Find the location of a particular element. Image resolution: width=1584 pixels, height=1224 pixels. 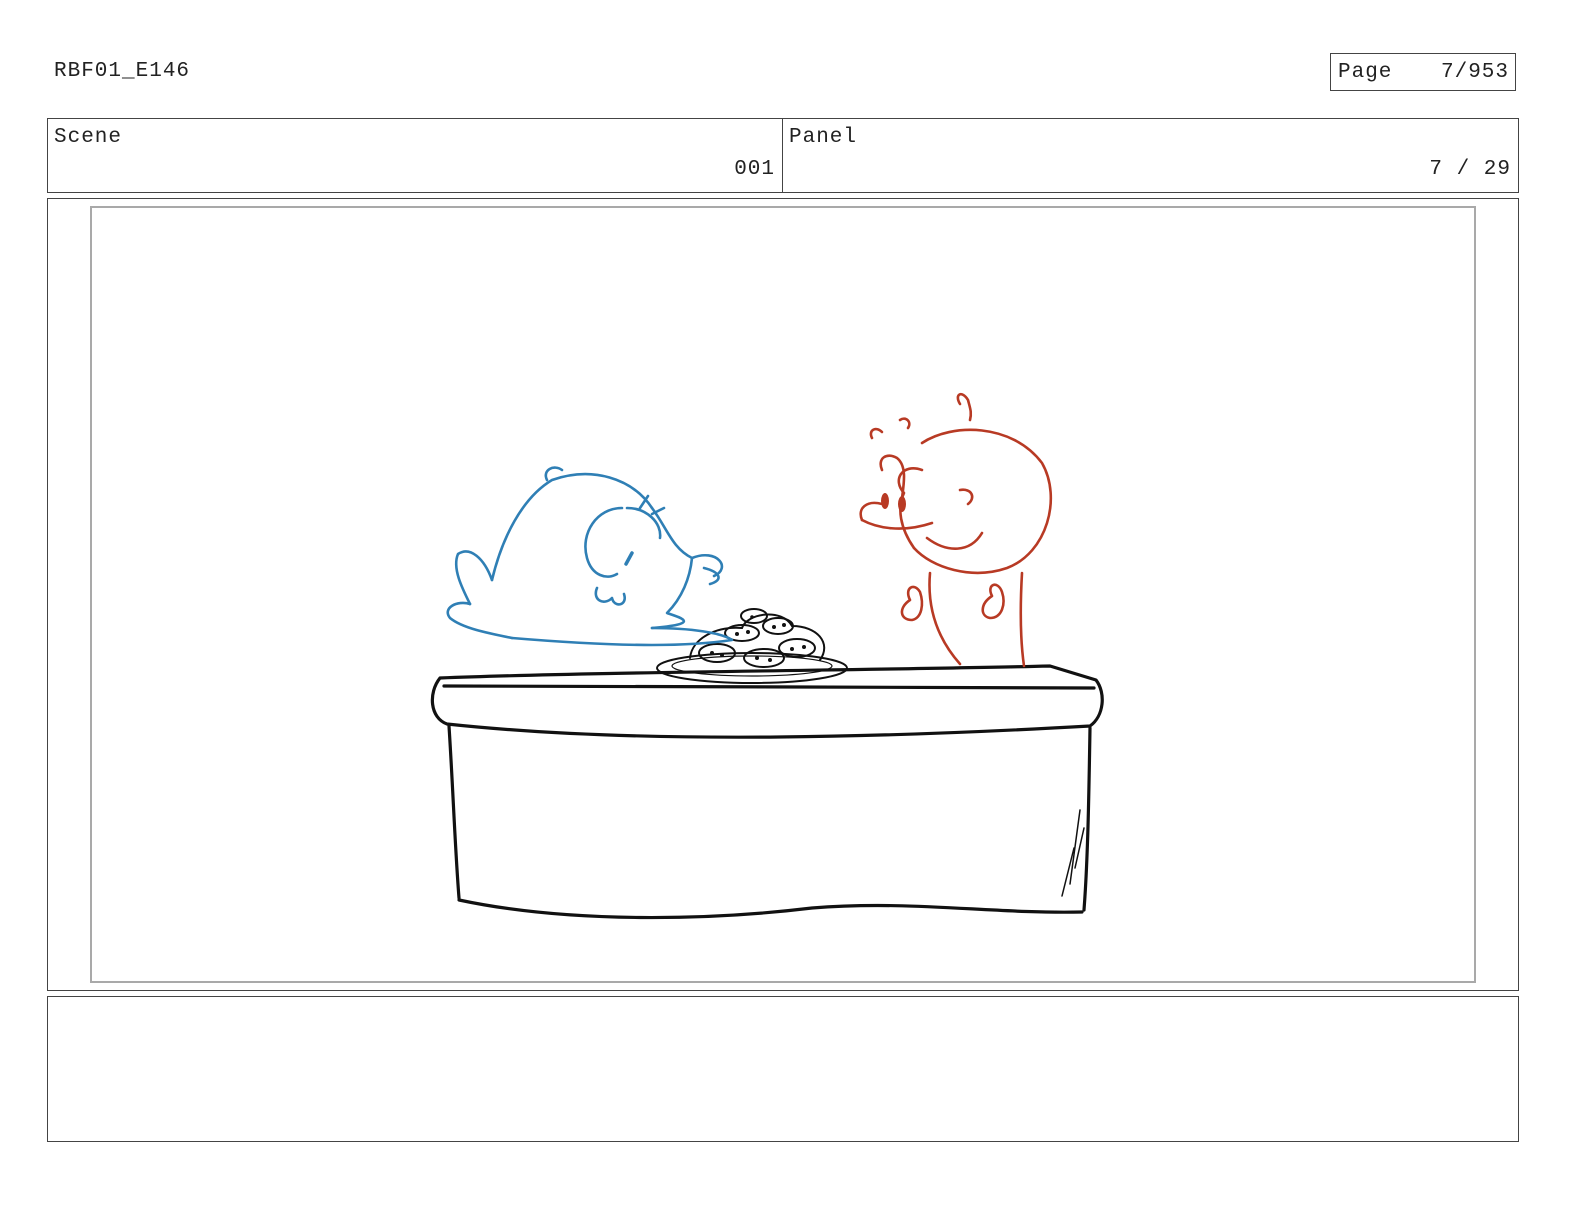

panel-label: Panel is located at coordinates (823, 137).